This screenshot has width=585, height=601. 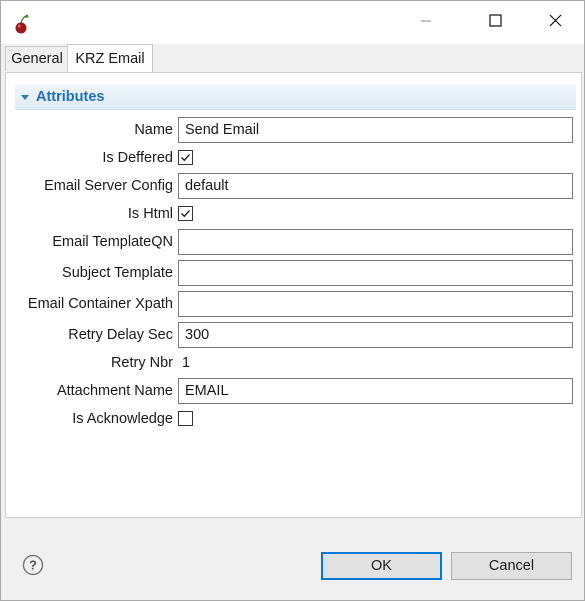 I want to click on triangle-down-icon, so click(x=25, y=97).